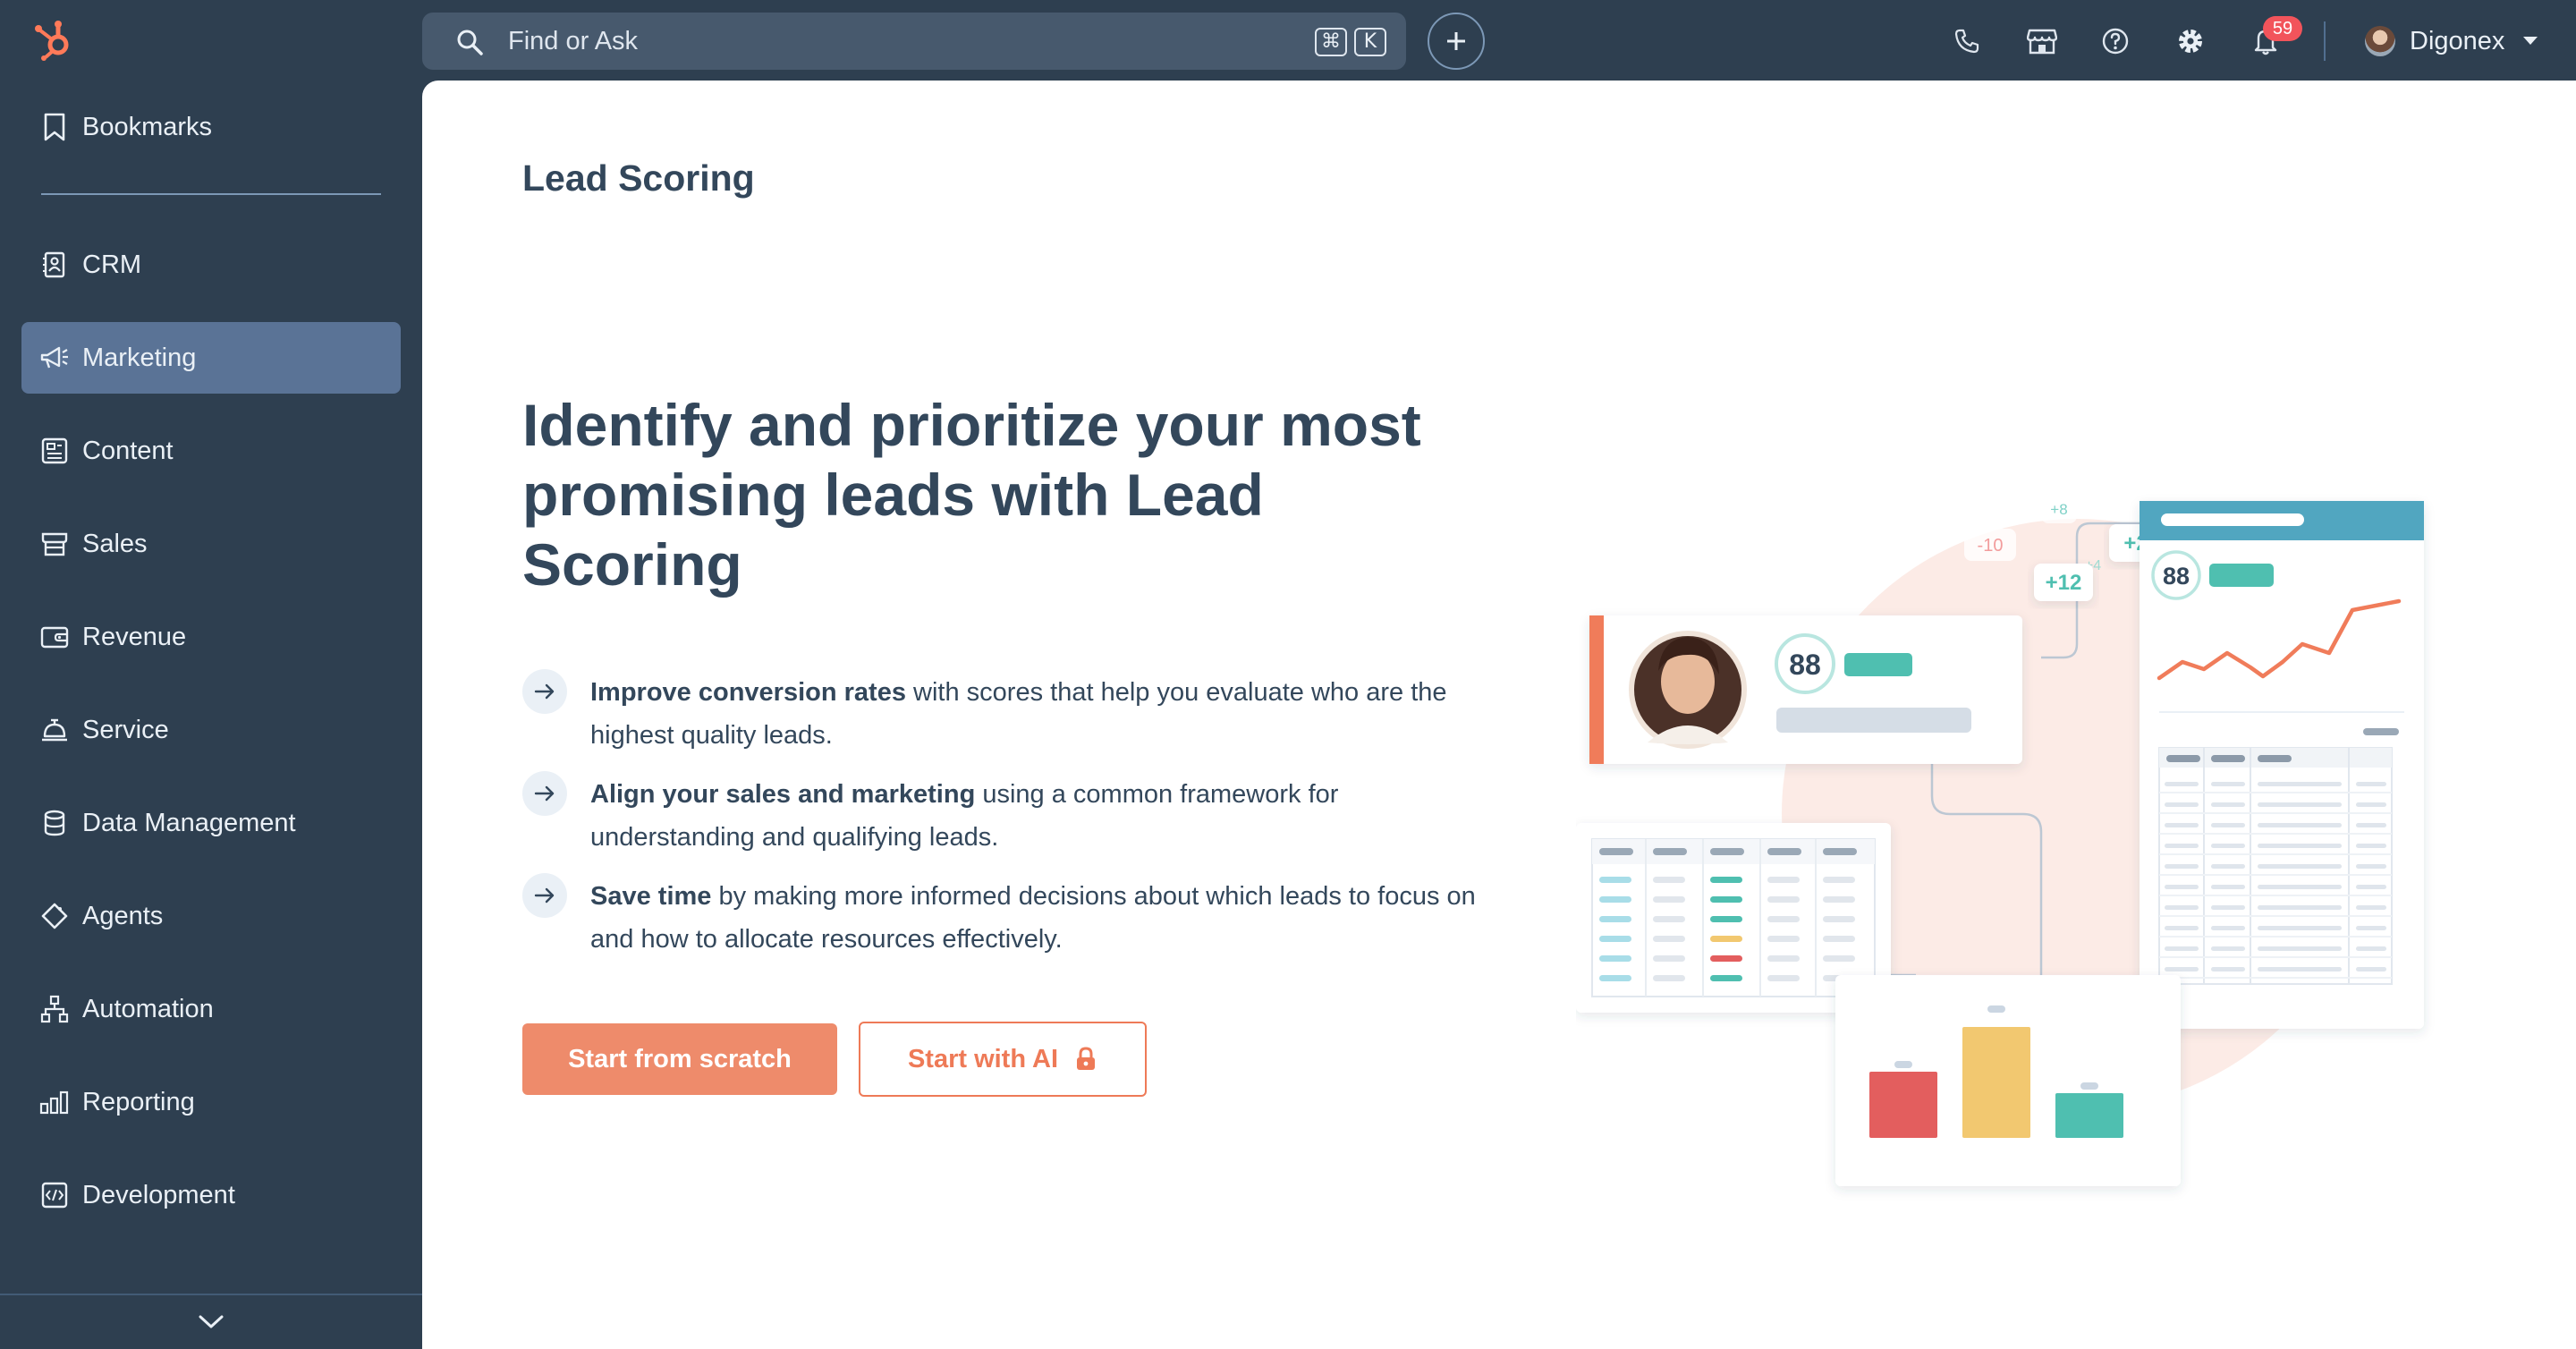 The image size is (2576, 1349). I want to click on code-icon, so click(54, 1195).